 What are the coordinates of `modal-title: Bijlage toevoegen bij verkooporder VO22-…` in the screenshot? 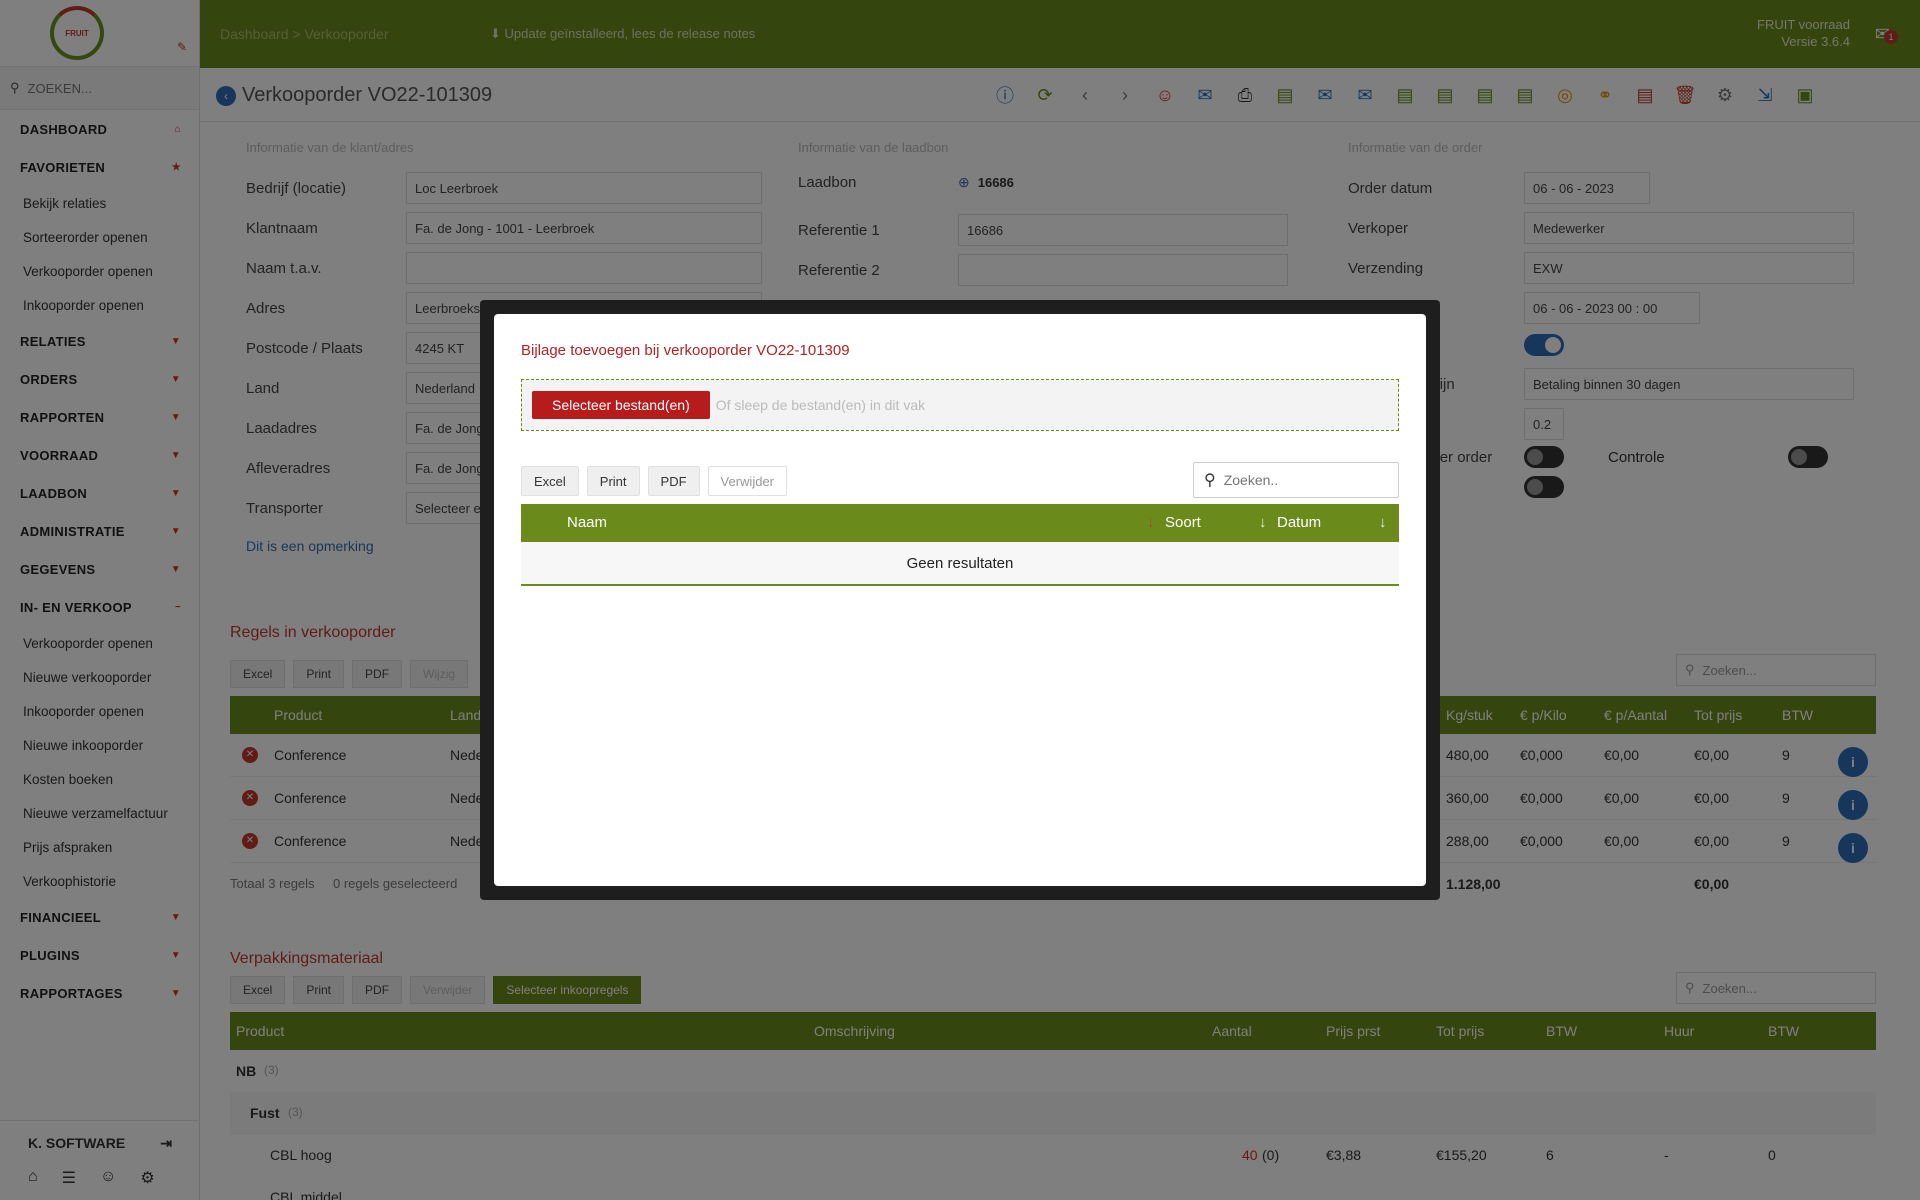 It's located at (685, 350).